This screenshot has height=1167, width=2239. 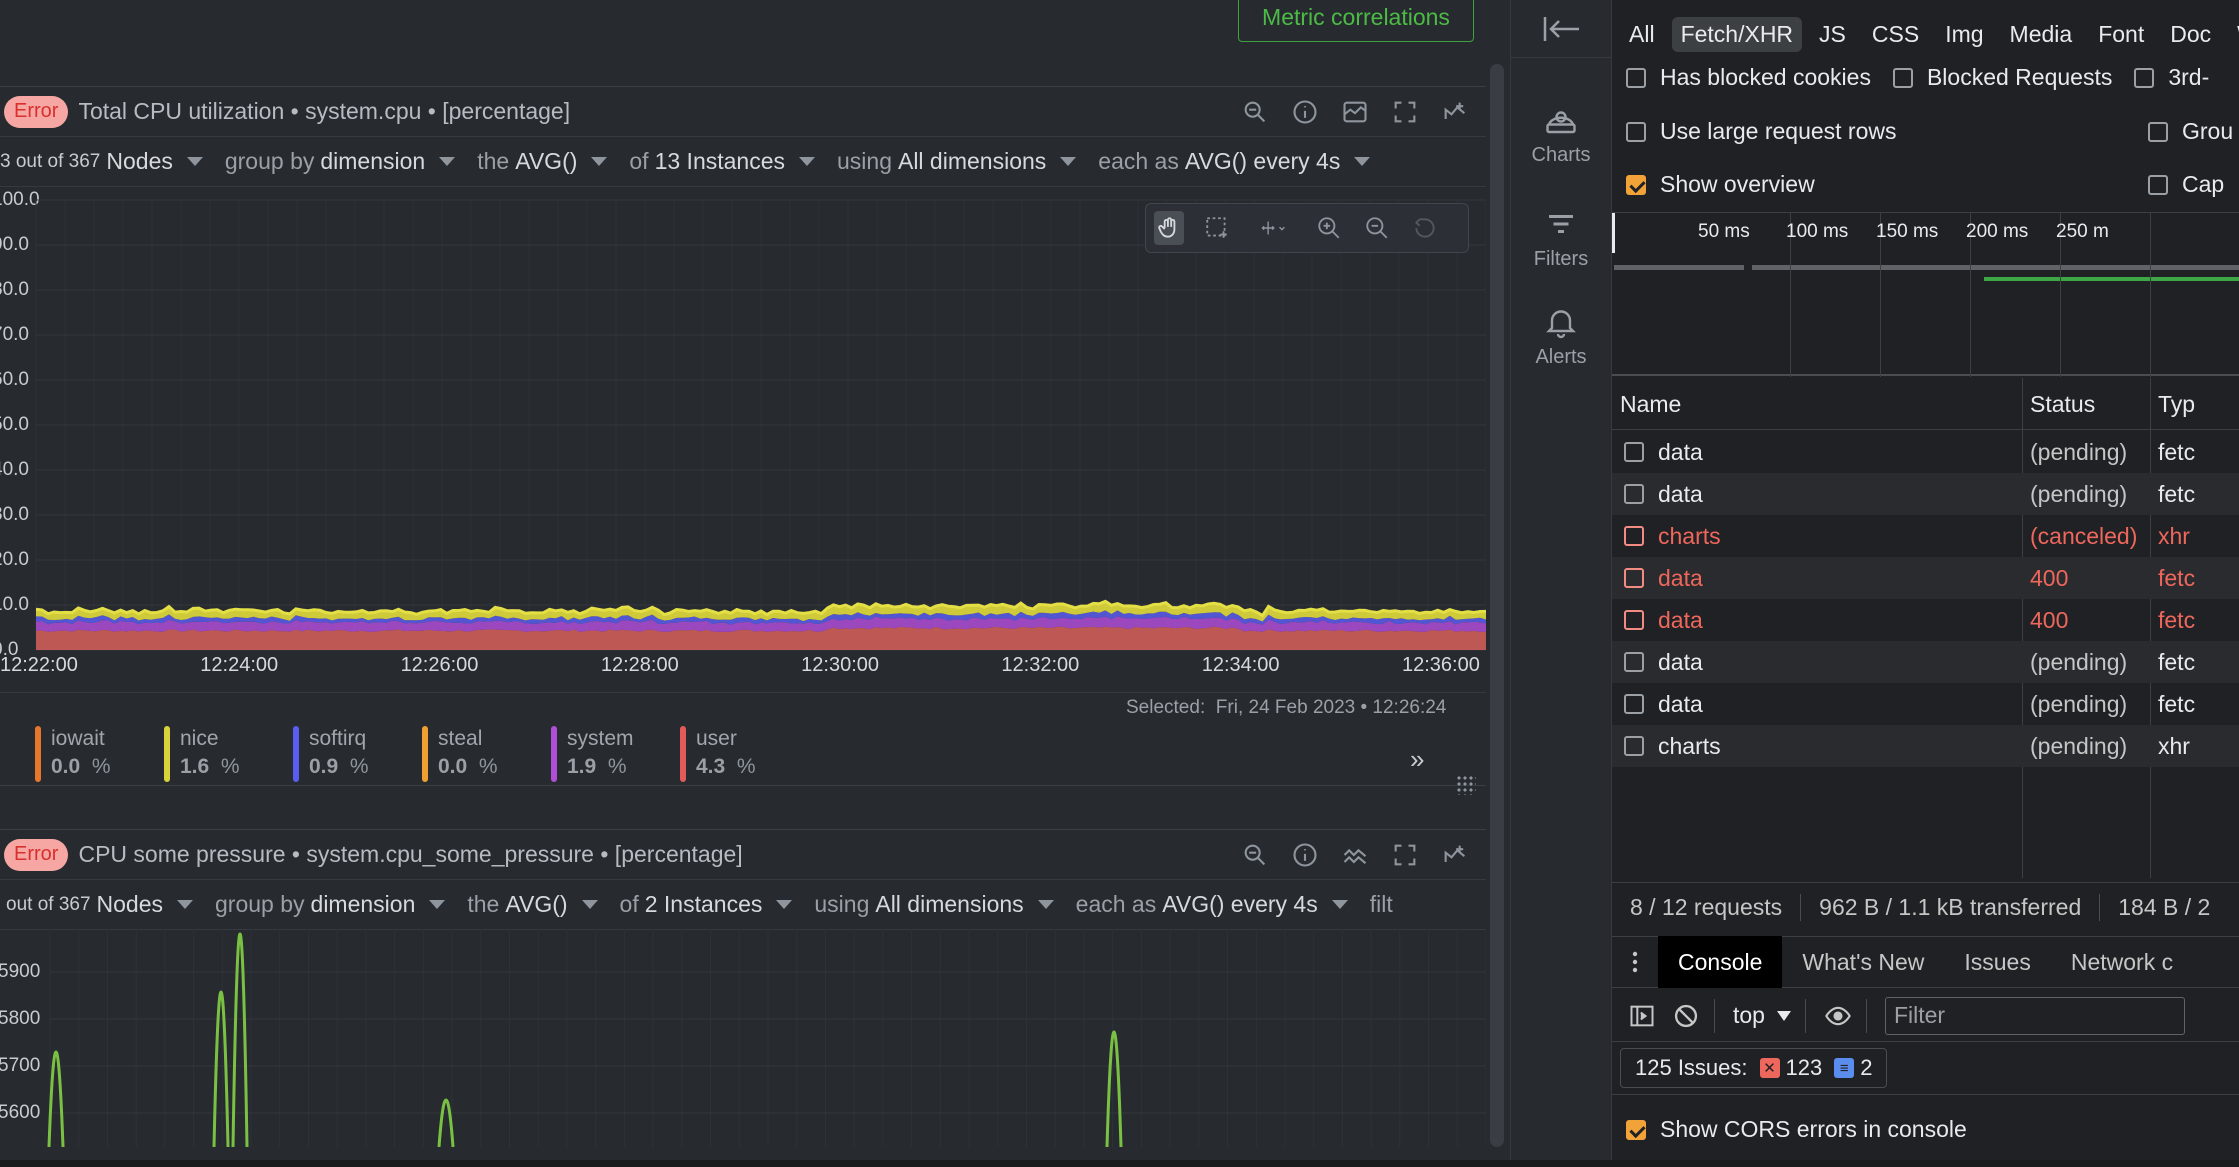 What do you see at coordinates (1642, 1016) in the screenshot?
I see `sidebar-toggle-icon` at bounding box center [1642, 1016].